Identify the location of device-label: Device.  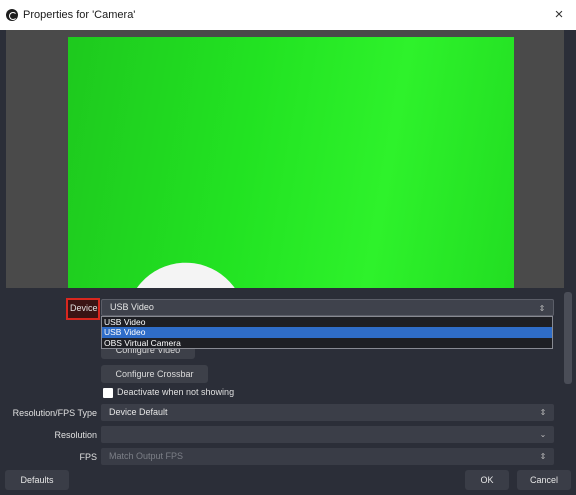
(84, 308).